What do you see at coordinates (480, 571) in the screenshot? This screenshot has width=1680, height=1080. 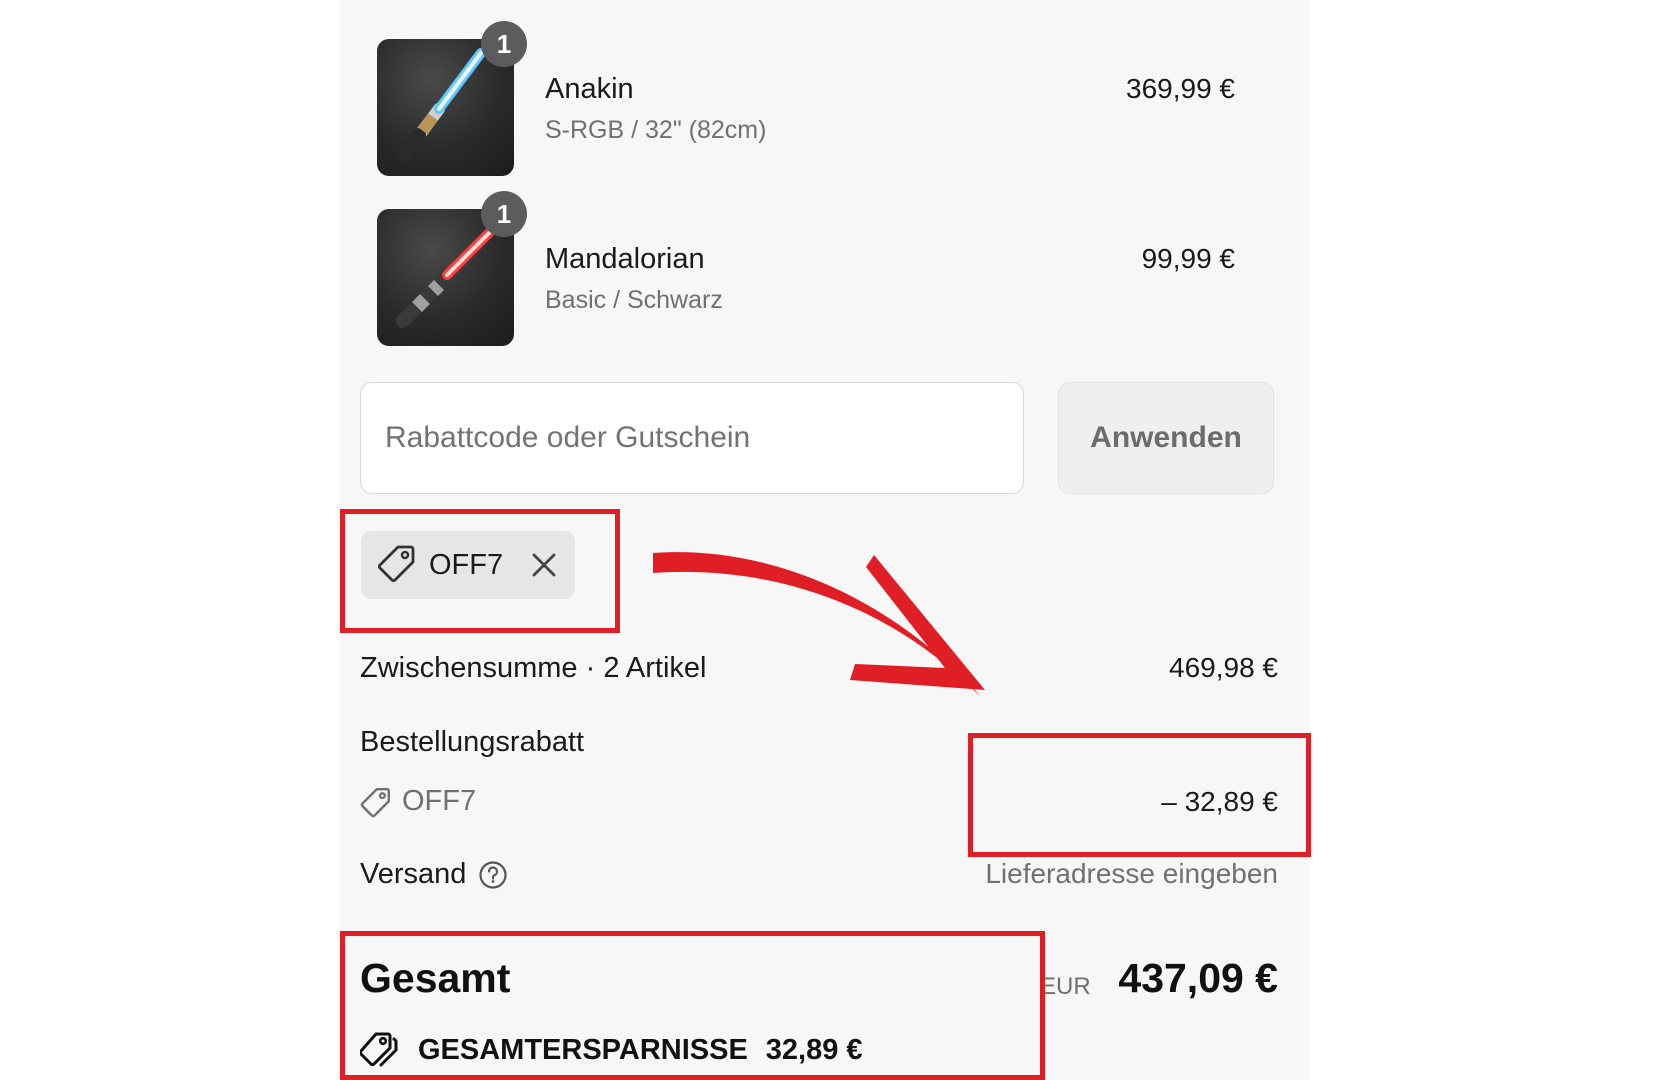 I see `highlight-box-code` at bounding box center [480, 571].